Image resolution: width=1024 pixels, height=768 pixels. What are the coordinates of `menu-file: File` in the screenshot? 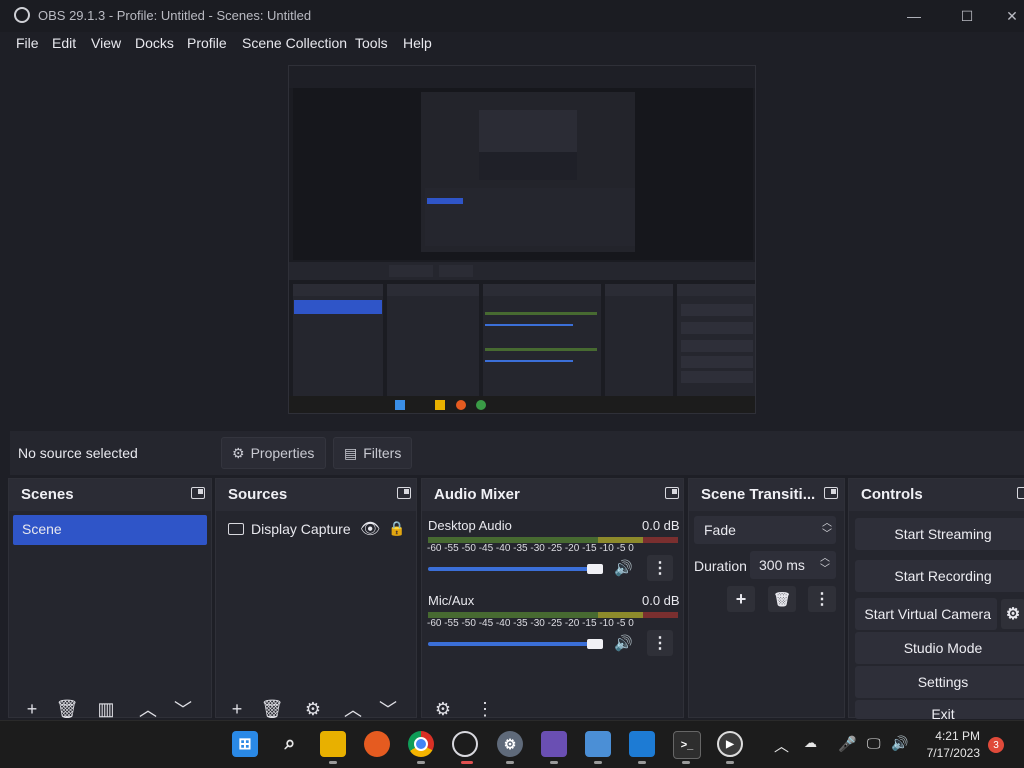 It's located at (27, 43).